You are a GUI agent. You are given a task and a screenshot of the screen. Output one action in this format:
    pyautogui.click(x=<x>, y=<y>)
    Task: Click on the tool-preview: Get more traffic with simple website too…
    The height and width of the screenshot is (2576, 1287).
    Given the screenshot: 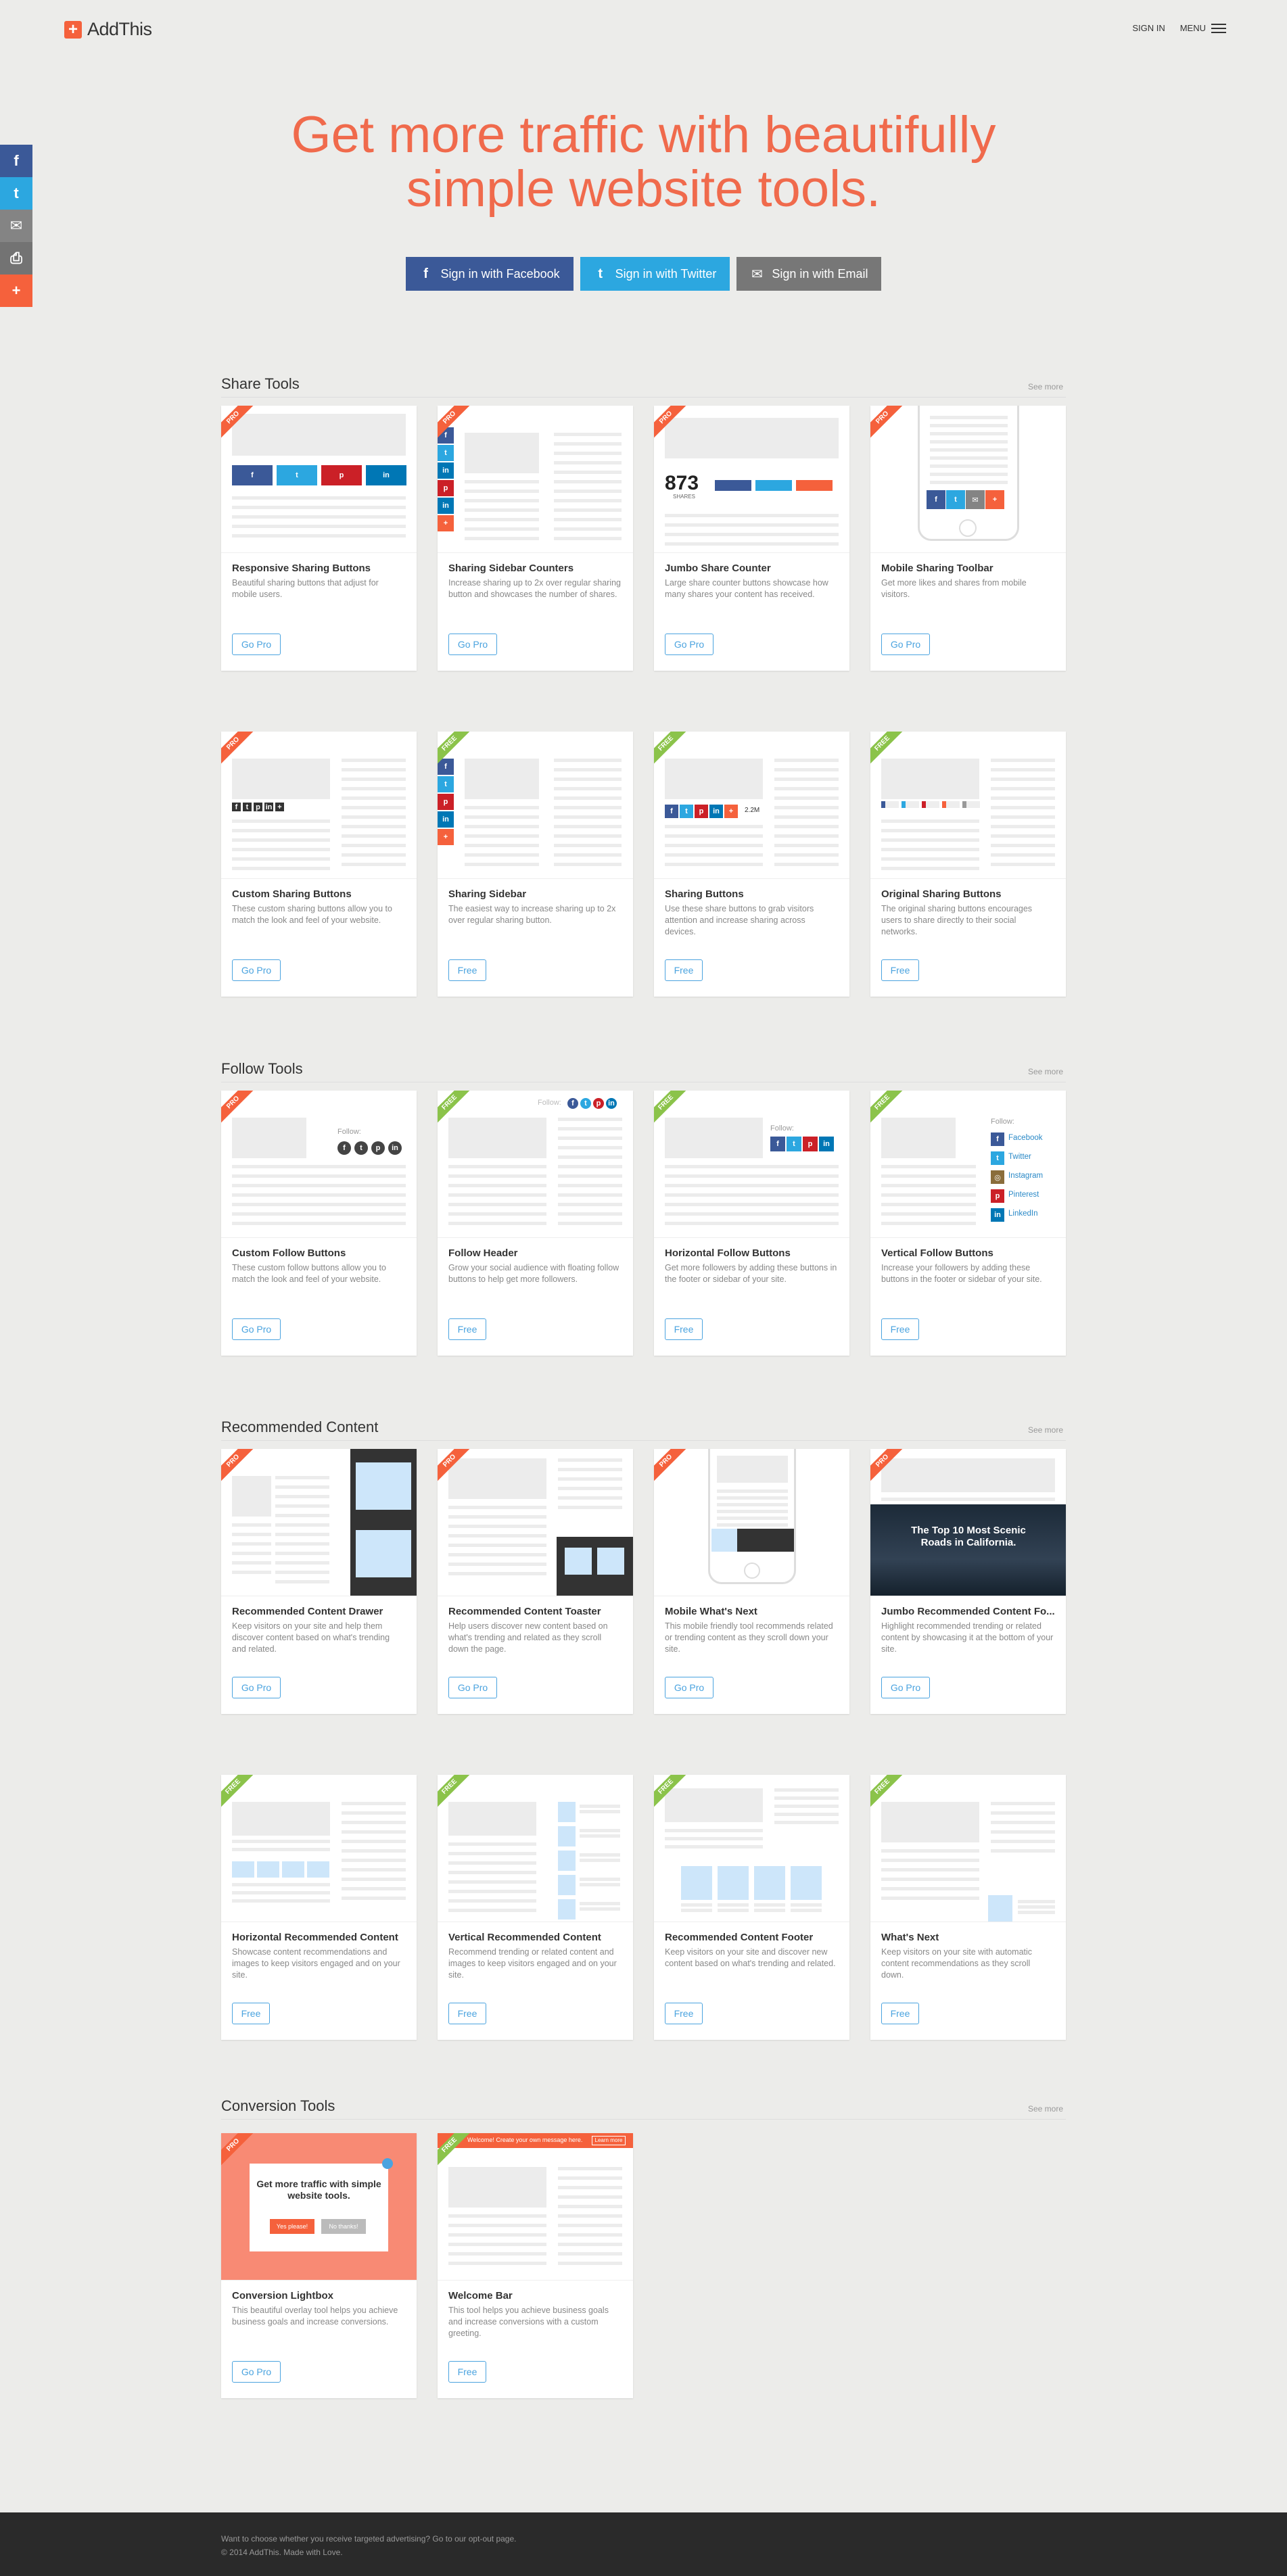 What is the action you would take?
    pyautogui.click(x=319, y=2207)
    